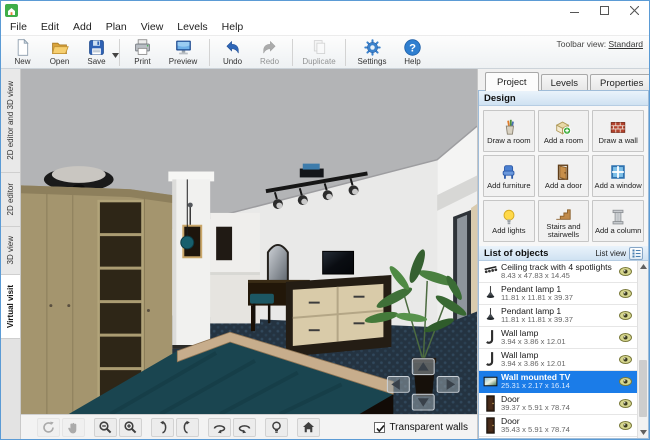 This screenshot has width=650, height=440. What do you see at coordinates (48, 427) in the screenshot?
I see `rotate-360-icon` at bounding box center [48, 427].